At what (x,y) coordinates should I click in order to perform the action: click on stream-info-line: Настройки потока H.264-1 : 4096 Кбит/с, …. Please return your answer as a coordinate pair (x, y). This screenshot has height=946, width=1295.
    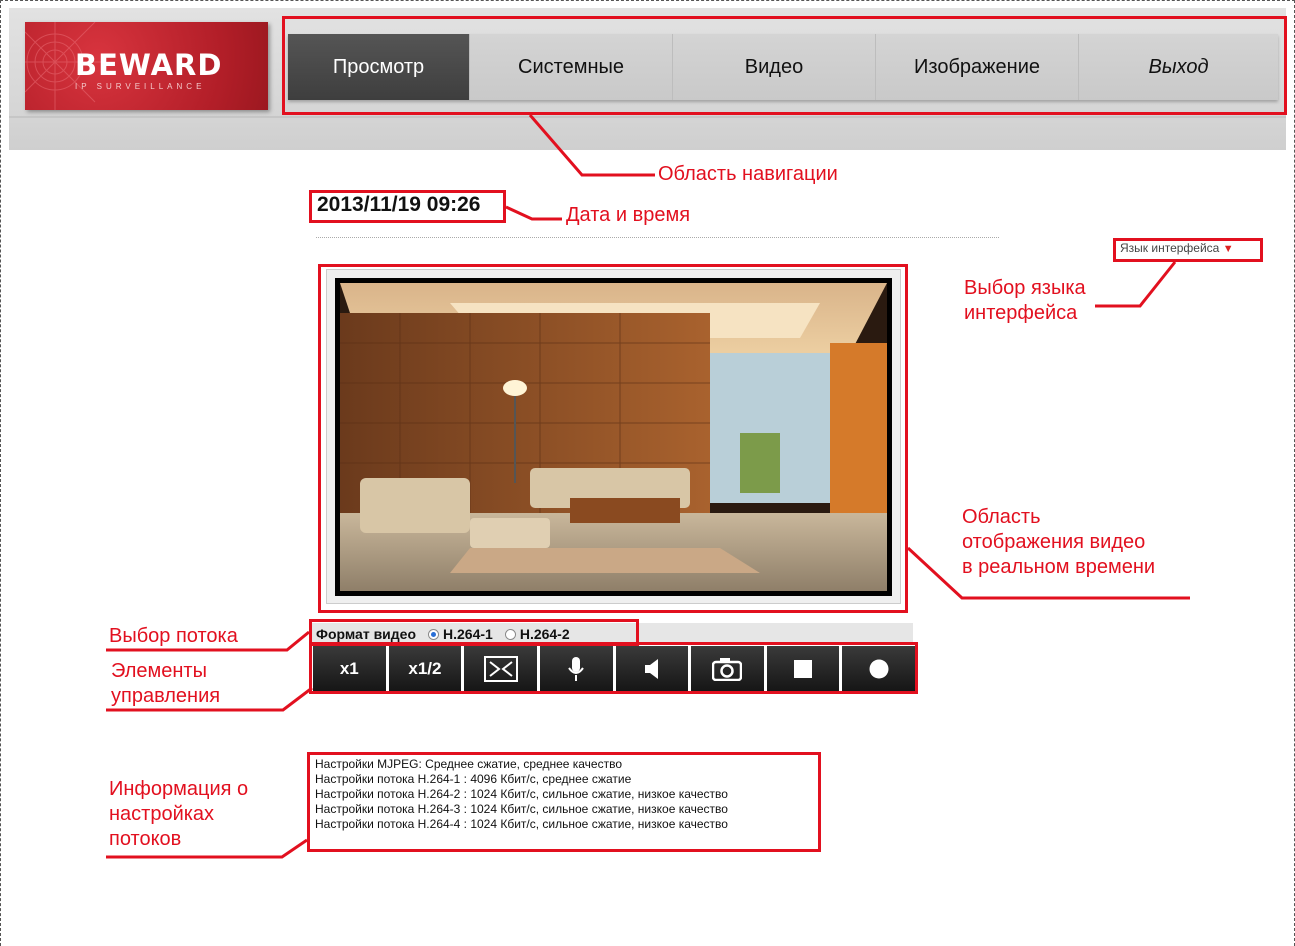
    Looking at the image, I should click on (473, 779).